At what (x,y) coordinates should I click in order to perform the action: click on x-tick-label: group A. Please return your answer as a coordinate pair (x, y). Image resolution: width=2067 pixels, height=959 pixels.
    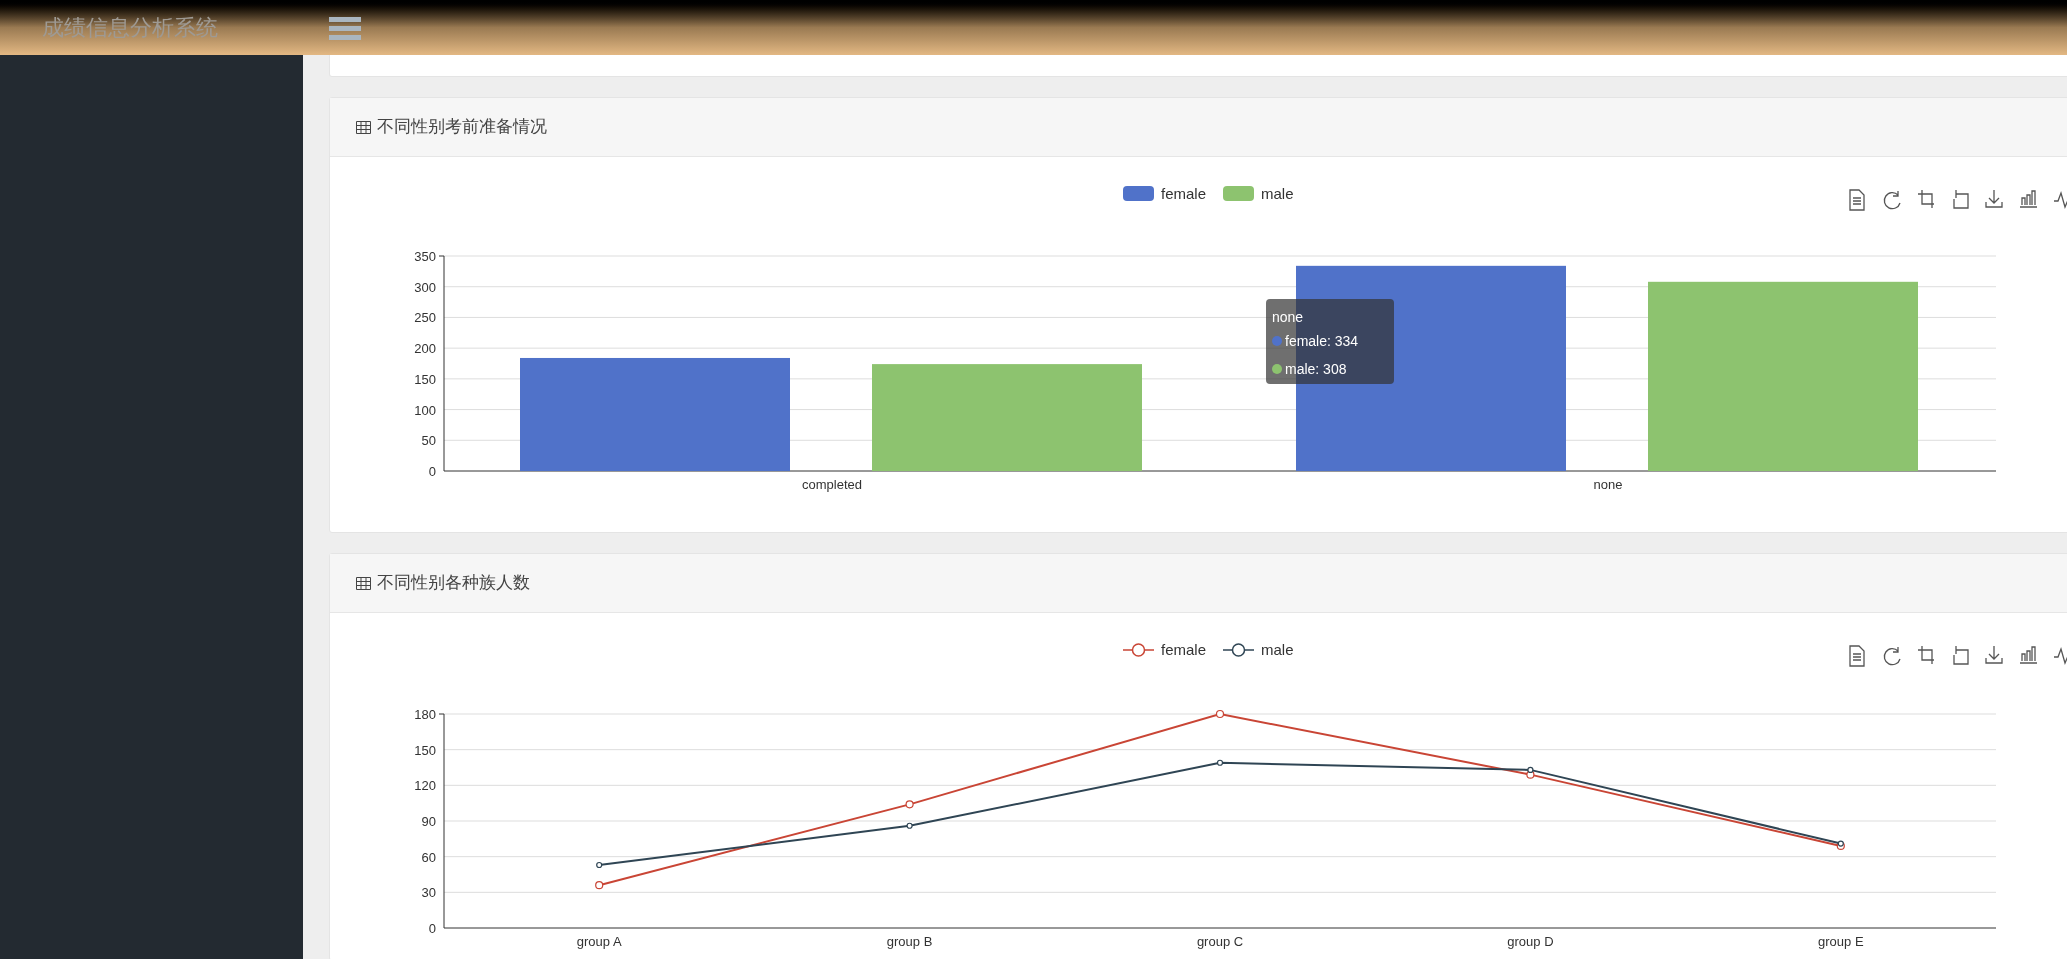
    Looking at the image, I should click on (599, 941).